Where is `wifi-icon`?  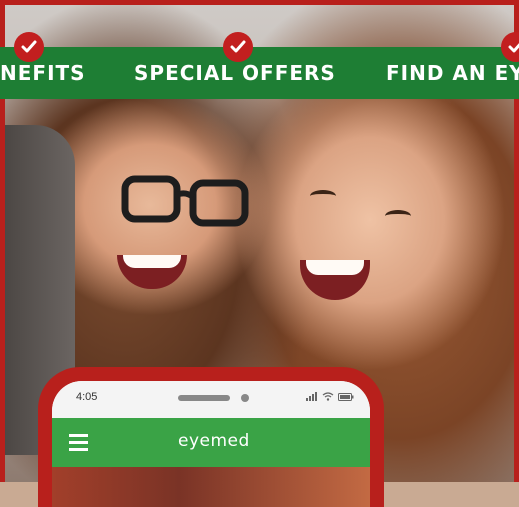
wifi-icon is located at coordinates (328, 396).